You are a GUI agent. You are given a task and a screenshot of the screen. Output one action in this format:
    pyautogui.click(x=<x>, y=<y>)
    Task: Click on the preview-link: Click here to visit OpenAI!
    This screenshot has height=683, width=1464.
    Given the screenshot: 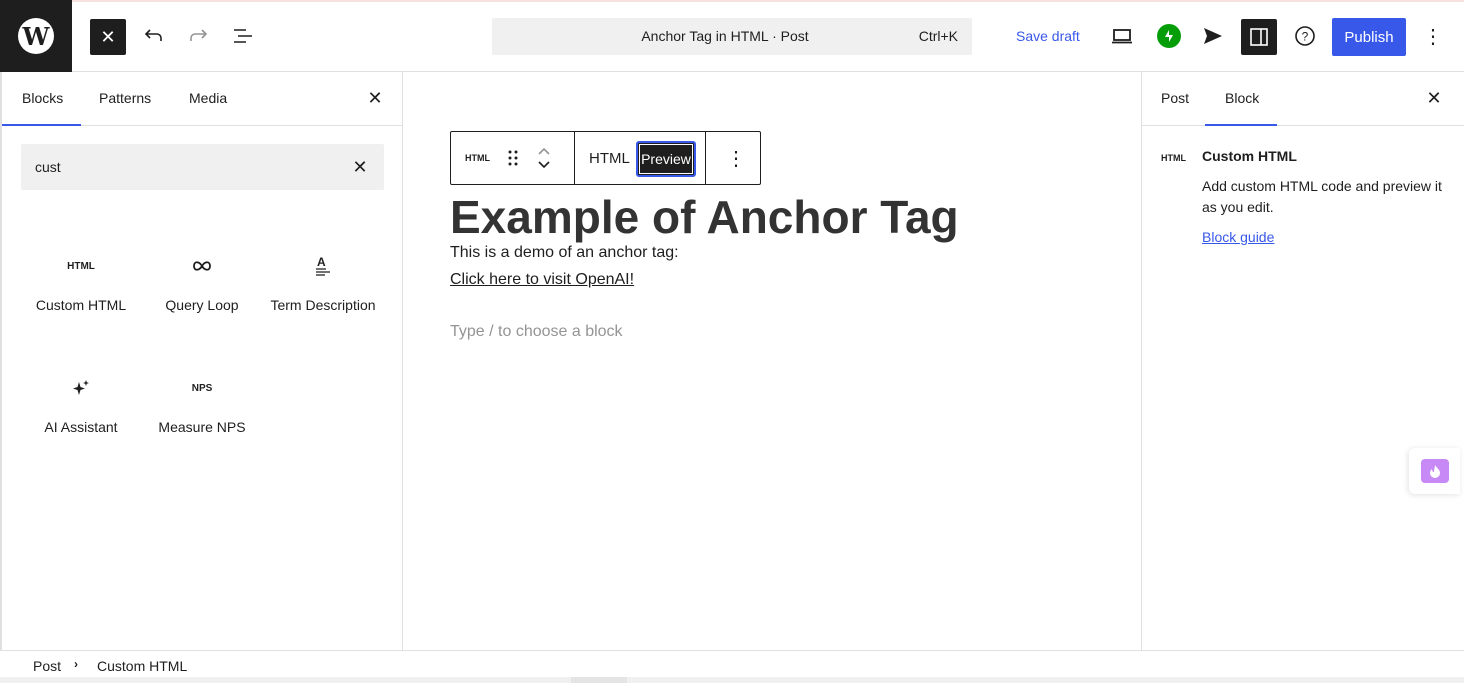 What is the action you would take?
    pyautogui.click(x=542, y=280)
    